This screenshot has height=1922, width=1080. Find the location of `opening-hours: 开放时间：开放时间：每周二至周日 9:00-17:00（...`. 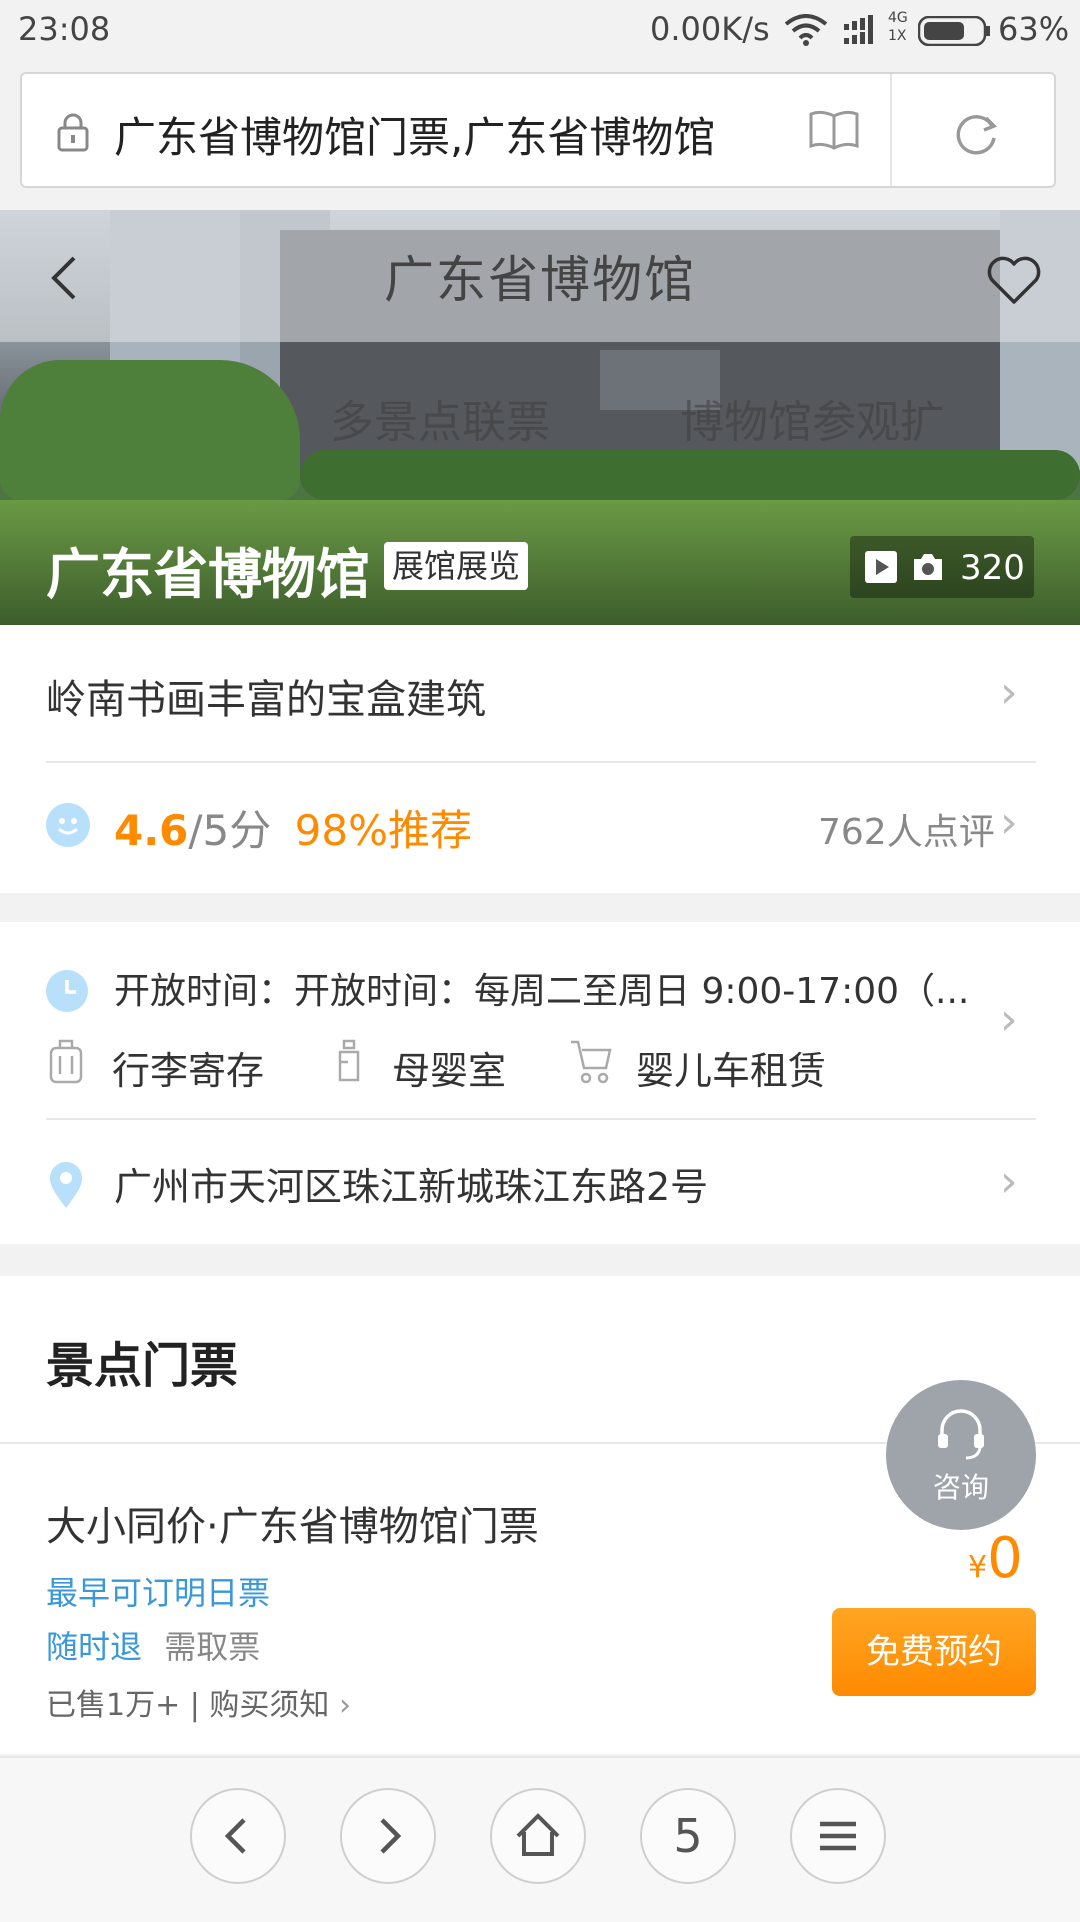

opening-hours: 开放时间：开放时间：每周二至周日 9:00-17:00（... is located at coordinates (544, 988).